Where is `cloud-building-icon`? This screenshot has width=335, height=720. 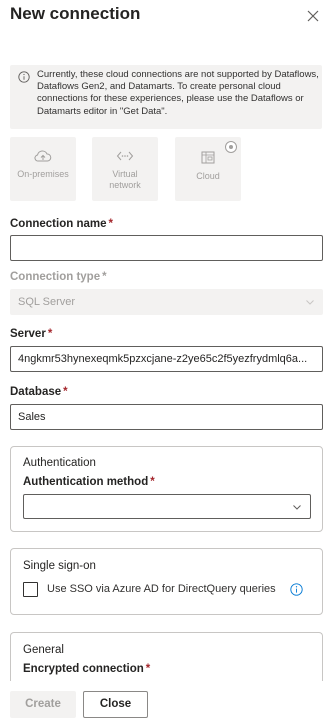
cloud-building-icon is located at coordinates (208, 157).